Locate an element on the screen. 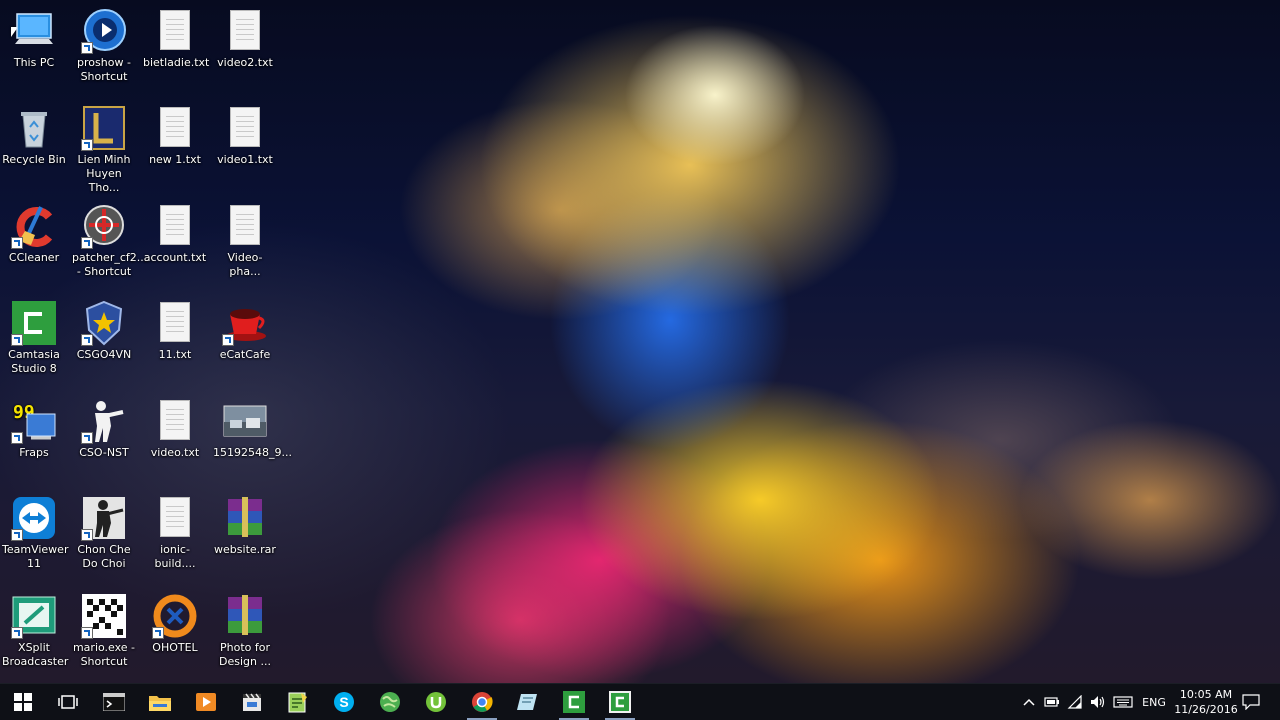 Image resolution: width=1280 pixels, height=720 pixels. desktop-icon-account-txt: account.txt is located at coordinates (175, 241).